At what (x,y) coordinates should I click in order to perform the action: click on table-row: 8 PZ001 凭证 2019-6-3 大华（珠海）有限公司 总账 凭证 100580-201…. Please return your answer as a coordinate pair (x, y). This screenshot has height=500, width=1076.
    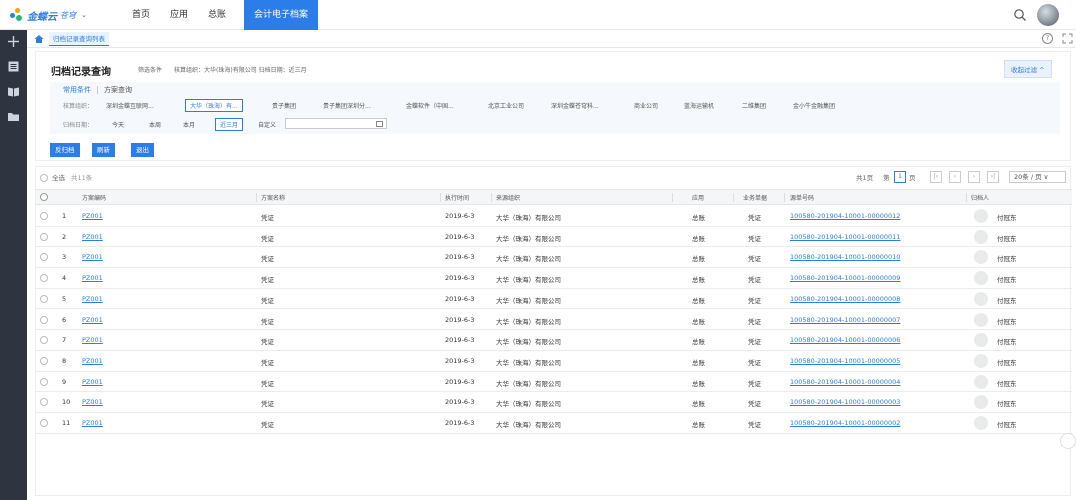
    Looking at the image, I should click on (554, 361).